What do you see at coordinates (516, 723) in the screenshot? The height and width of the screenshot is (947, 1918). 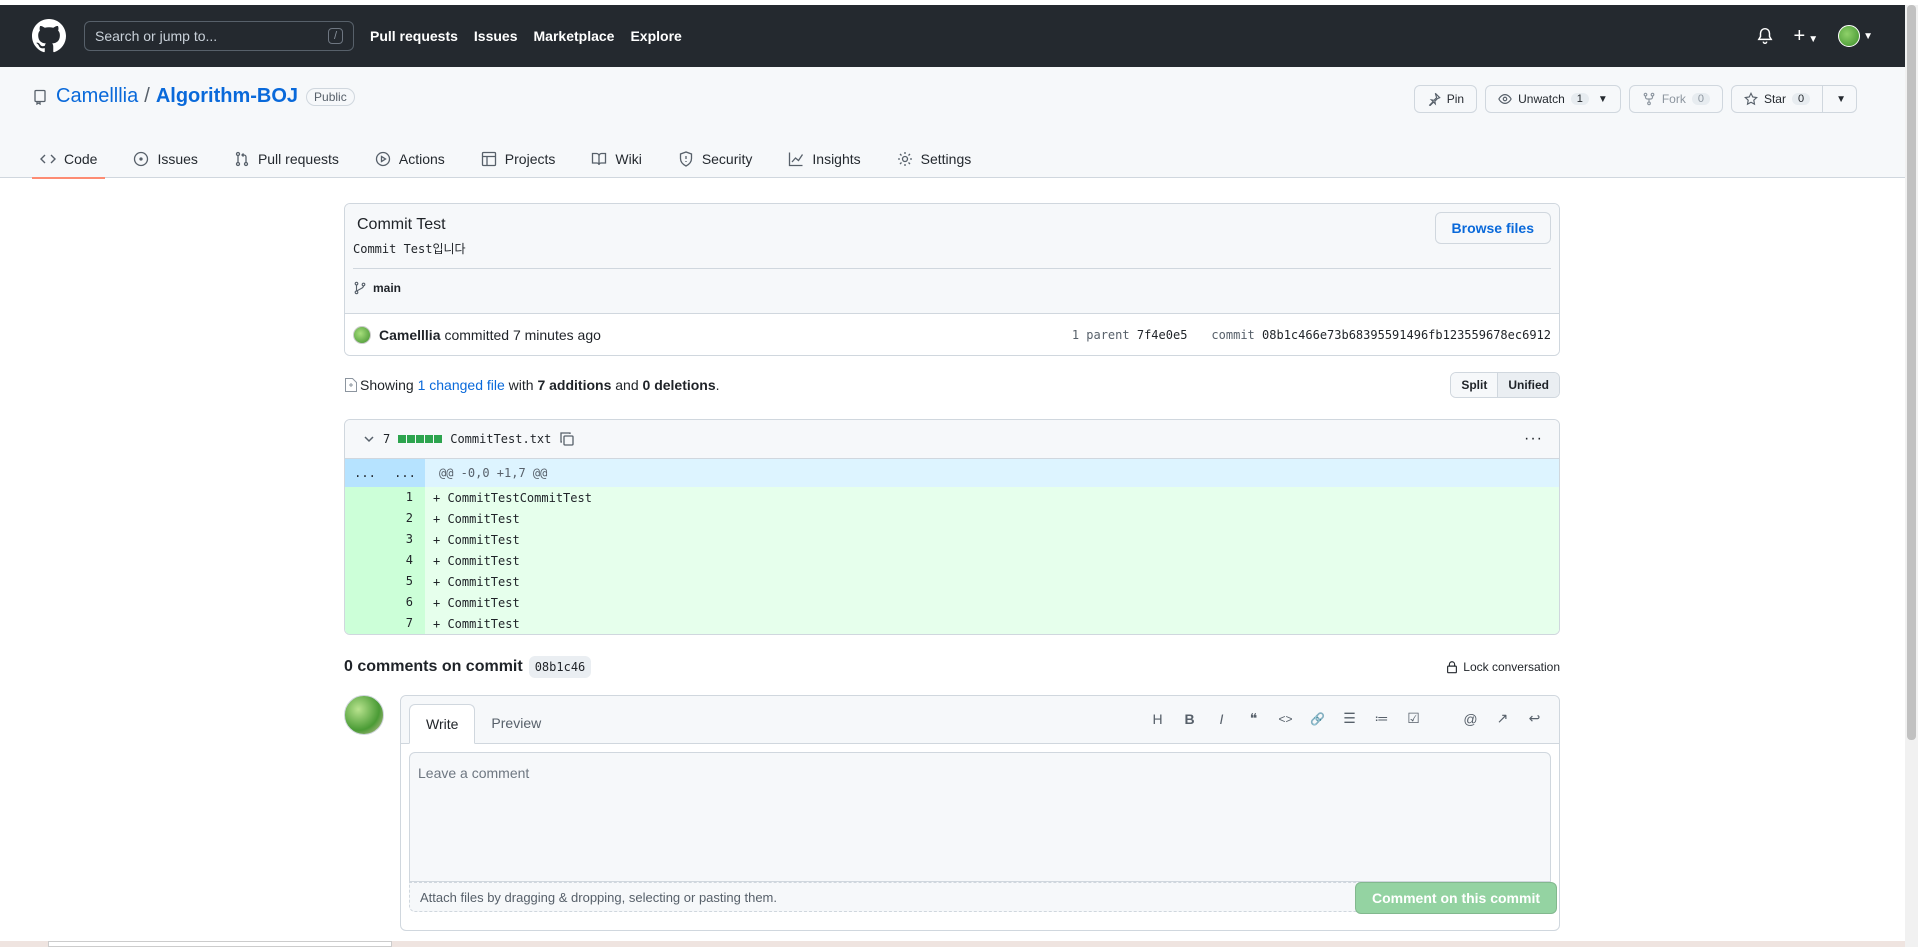 I see `tab-preview: Preview` at bounding box center [516, 723].